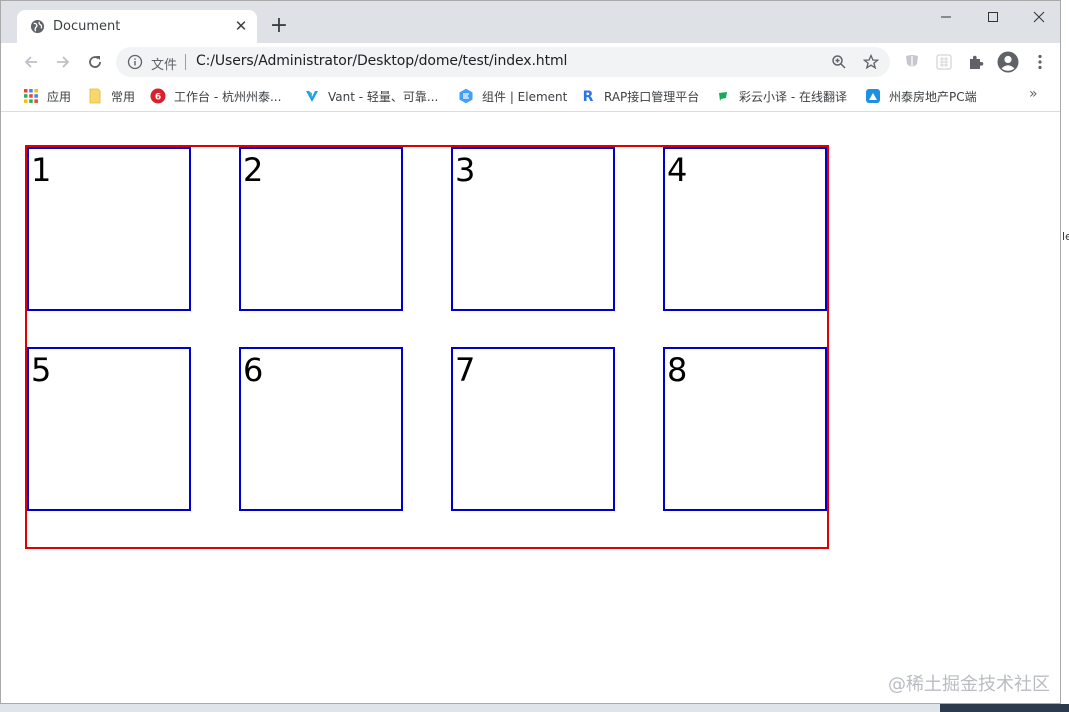 Image resolution: width=1069 pixels, height=712 pixels. I want to click on bookmark-rap: R RAP接口管理平台, so click(640, 96).